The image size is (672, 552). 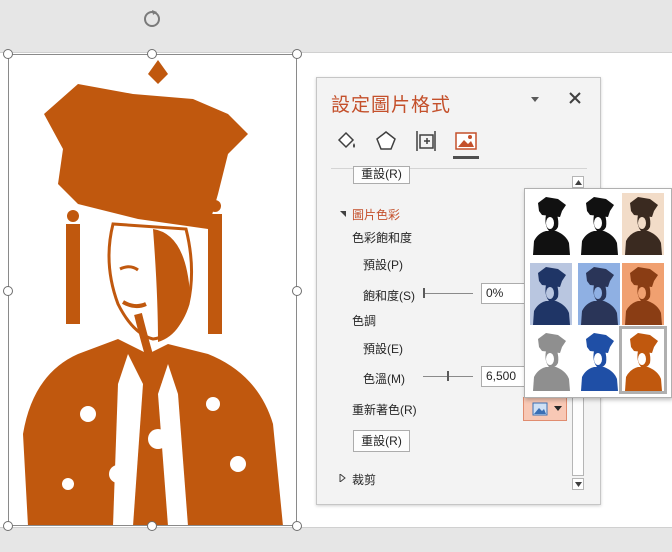 What do you see at coordinates (575, 98) in the screenshot?
I see `close-icon` at bounding box center [575, 98].